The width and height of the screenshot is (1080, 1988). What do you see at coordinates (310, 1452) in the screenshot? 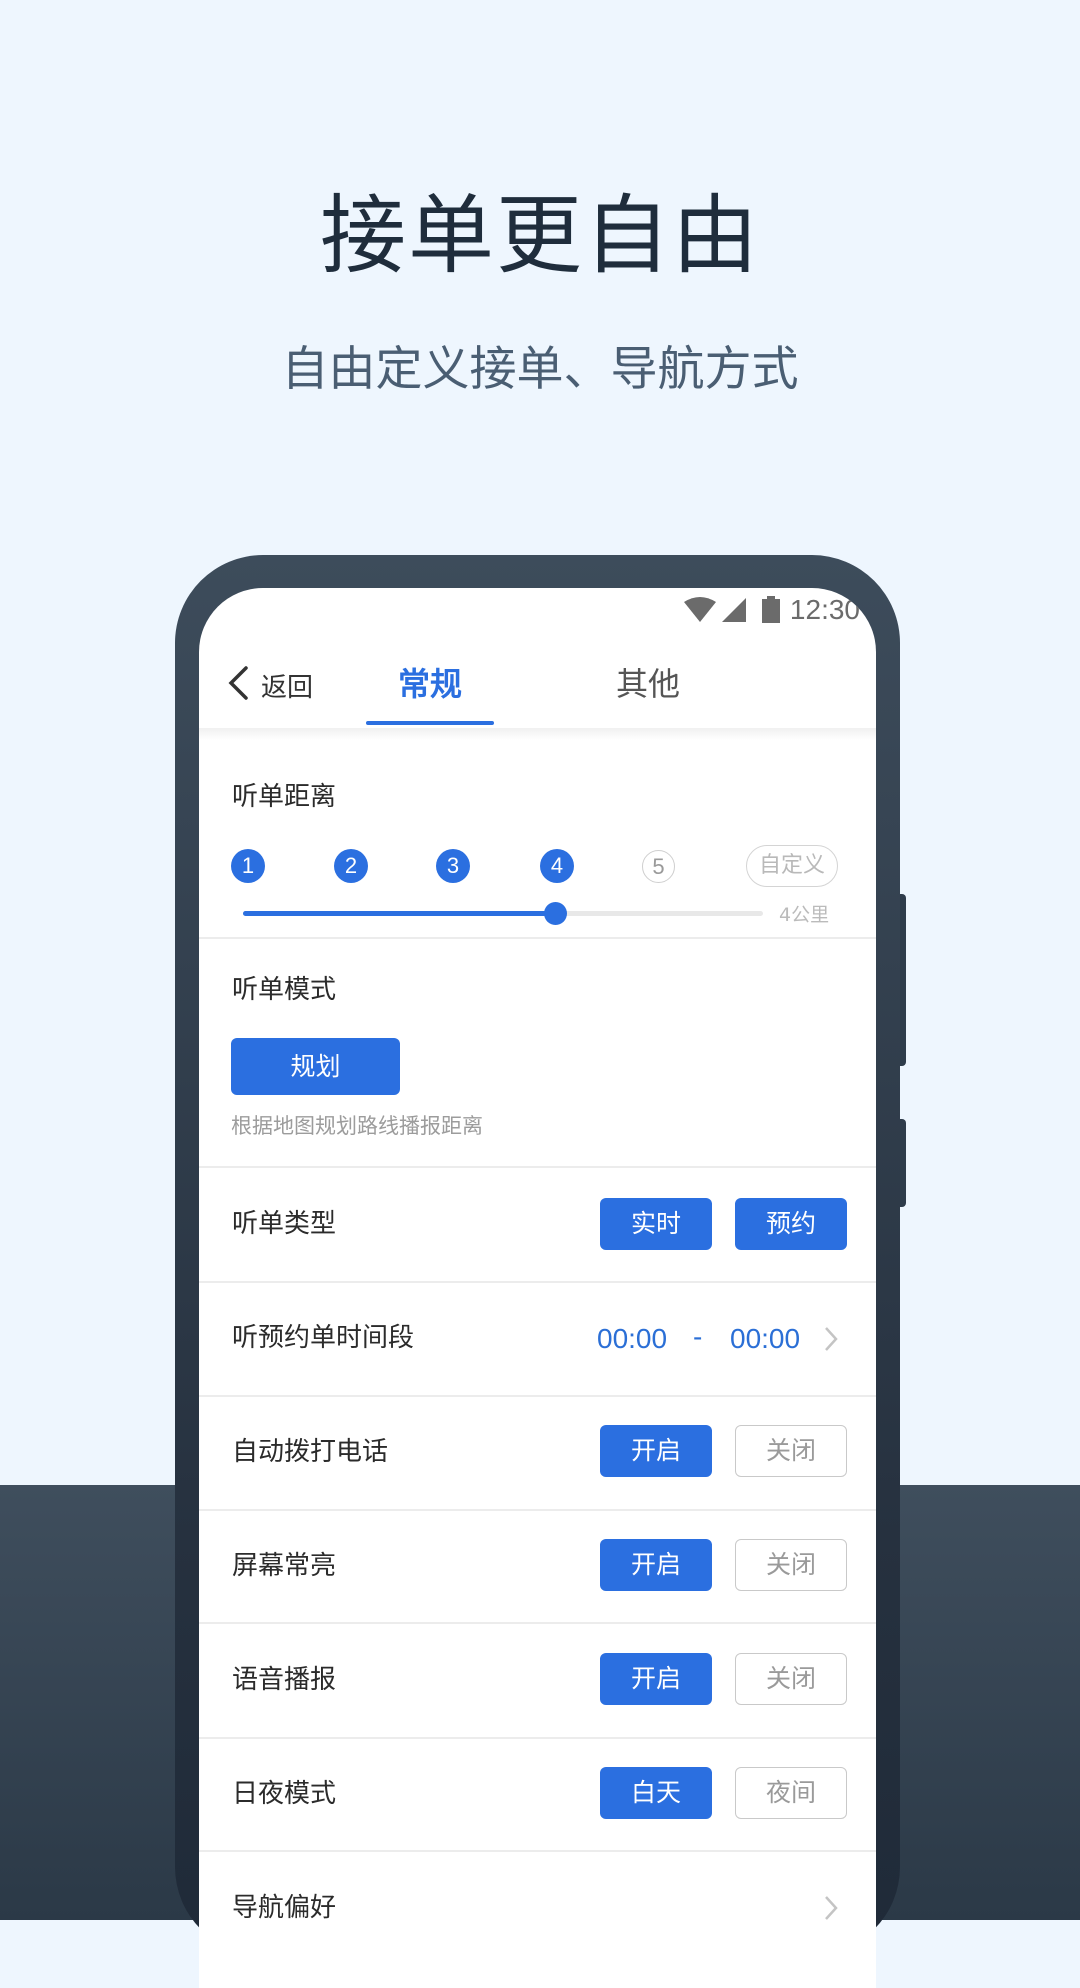
I see `auto-call-label: 自动拨打电话` at bounding box center [310, 1452].